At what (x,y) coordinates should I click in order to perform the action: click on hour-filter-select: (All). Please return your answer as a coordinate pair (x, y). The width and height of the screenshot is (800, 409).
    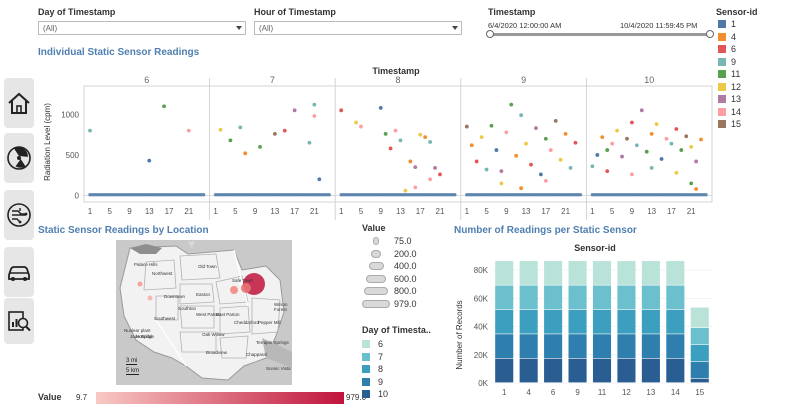
    Looking at the image, I should click on (358, 28).